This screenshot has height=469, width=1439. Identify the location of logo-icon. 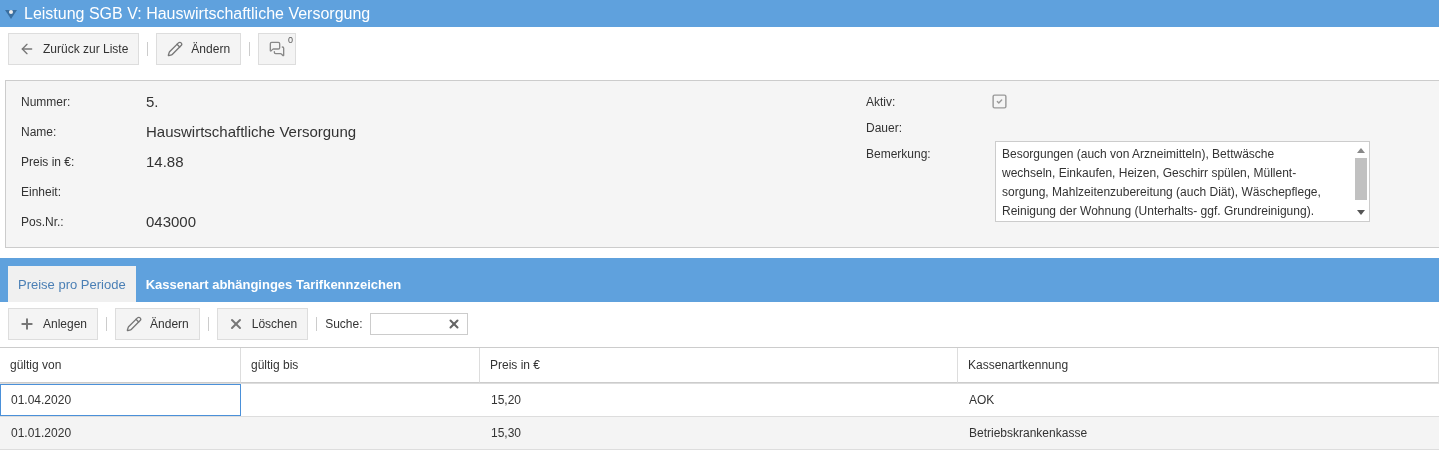
(11, 13).